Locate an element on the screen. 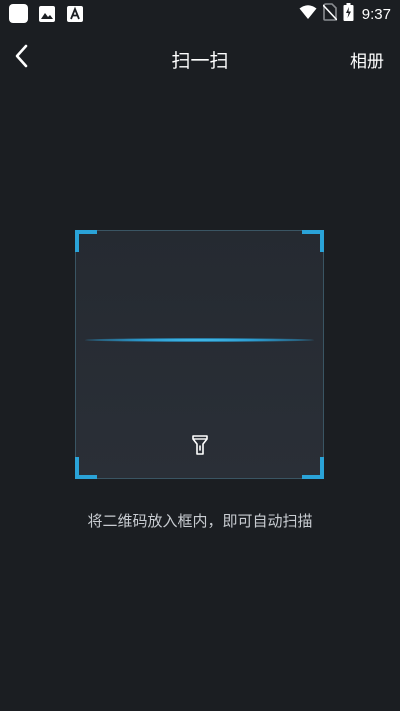 This screenshot has height=711, width=400. image-icon is located at coordinates (46, 13).